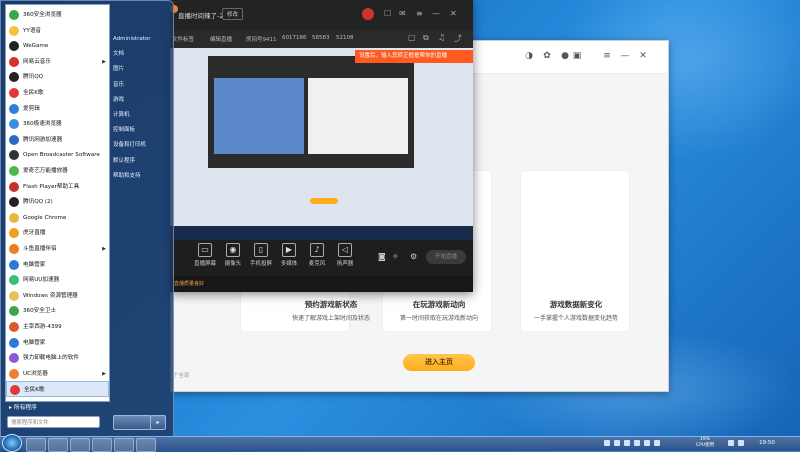 This screenshot has height=452, width=800. What do you see at coordinates (38, 202) in the screenshot?
I see `program-label: 腾讯QQ (2)` at bounding box center [38, 202].